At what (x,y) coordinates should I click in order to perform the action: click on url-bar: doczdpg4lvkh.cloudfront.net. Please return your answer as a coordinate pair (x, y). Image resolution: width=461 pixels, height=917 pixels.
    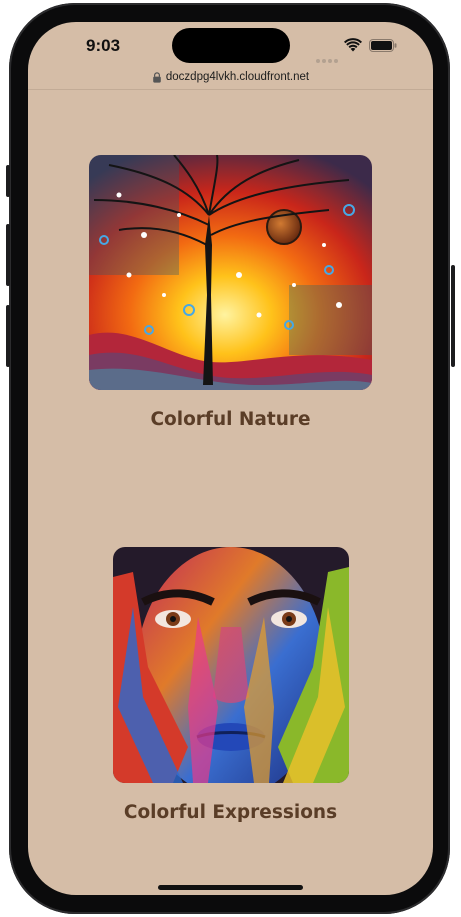
    Looking at the image, I should click on (230, 77).